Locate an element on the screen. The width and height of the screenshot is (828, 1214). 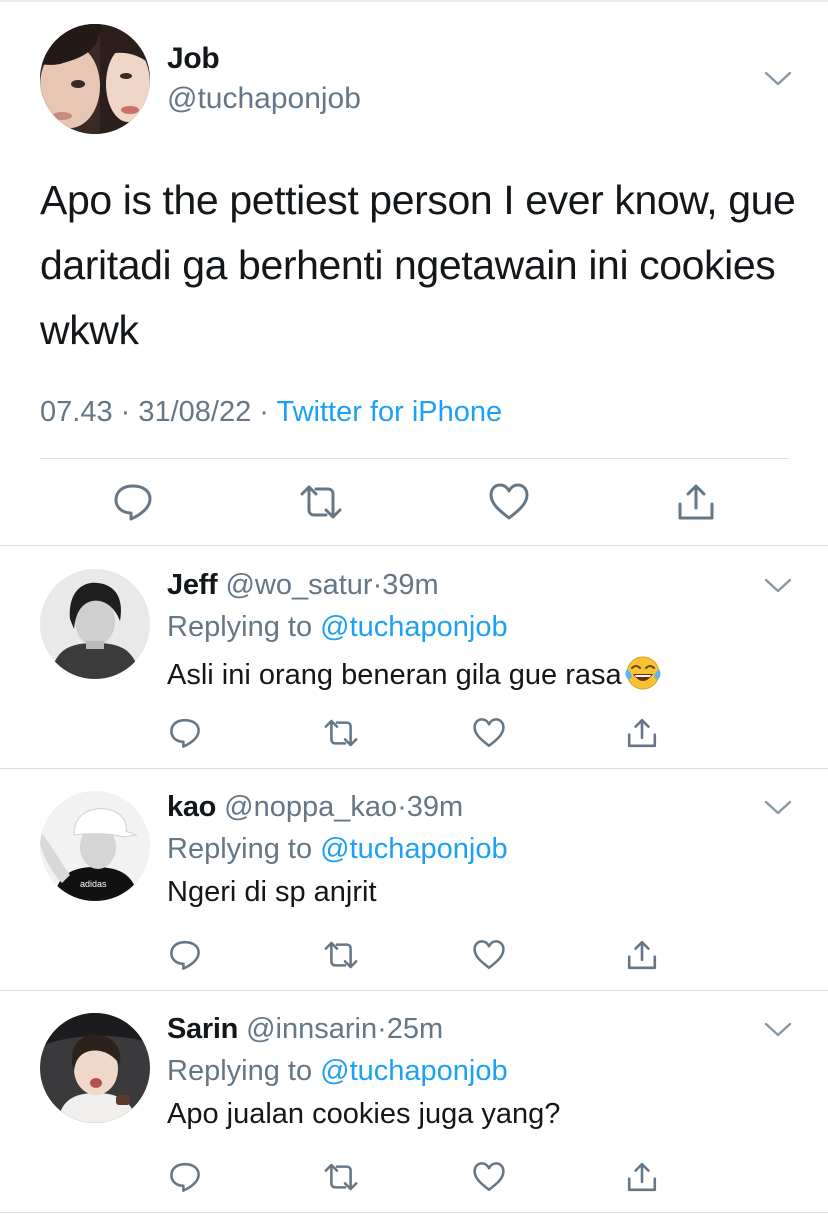
avatar: adidas is located at coordinates (95, 846).